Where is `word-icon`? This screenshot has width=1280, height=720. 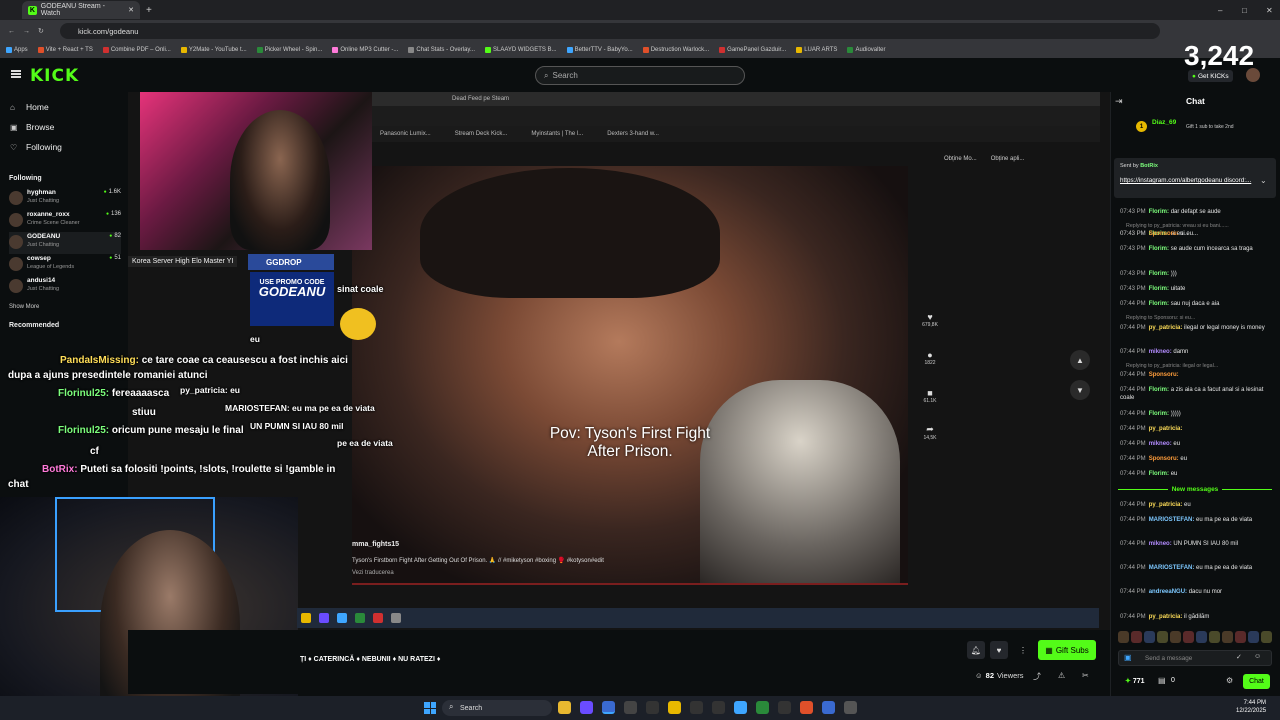 word-icon is located at coordinates (828, 707).